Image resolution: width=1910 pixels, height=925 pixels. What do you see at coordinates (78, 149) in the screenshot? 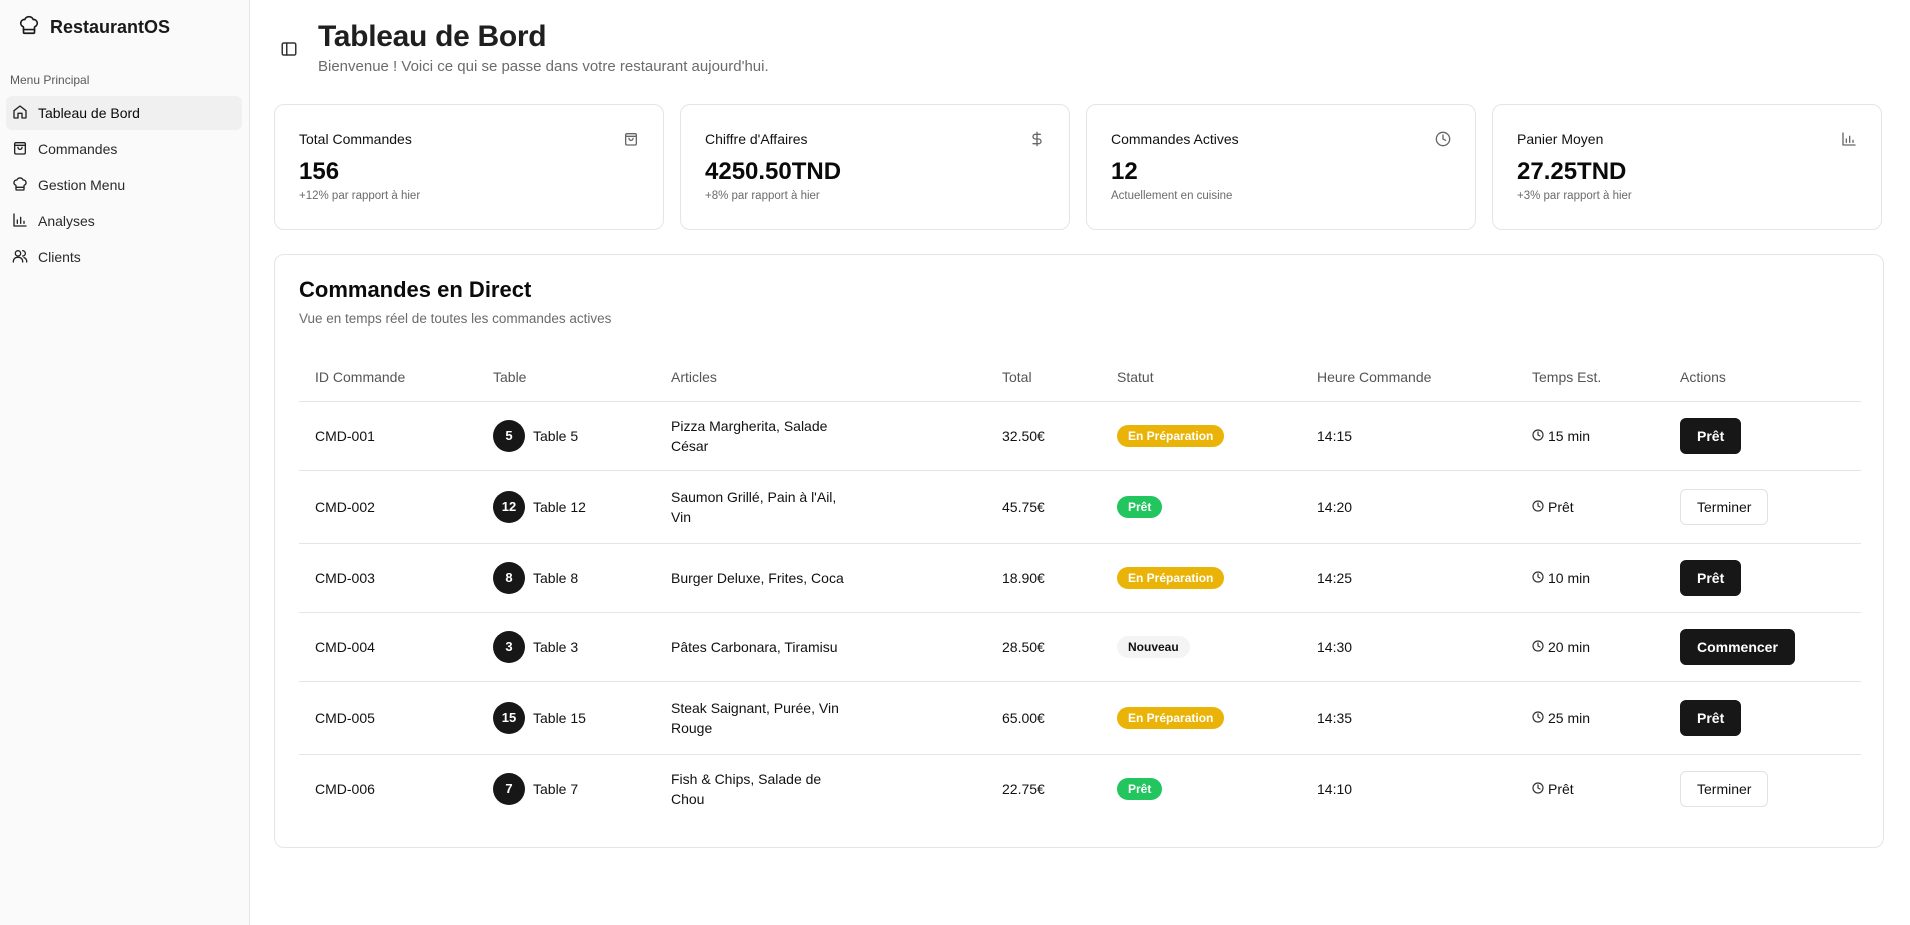
I see `sidebar-item-label: Commandes` at bounding box center [78, 149].